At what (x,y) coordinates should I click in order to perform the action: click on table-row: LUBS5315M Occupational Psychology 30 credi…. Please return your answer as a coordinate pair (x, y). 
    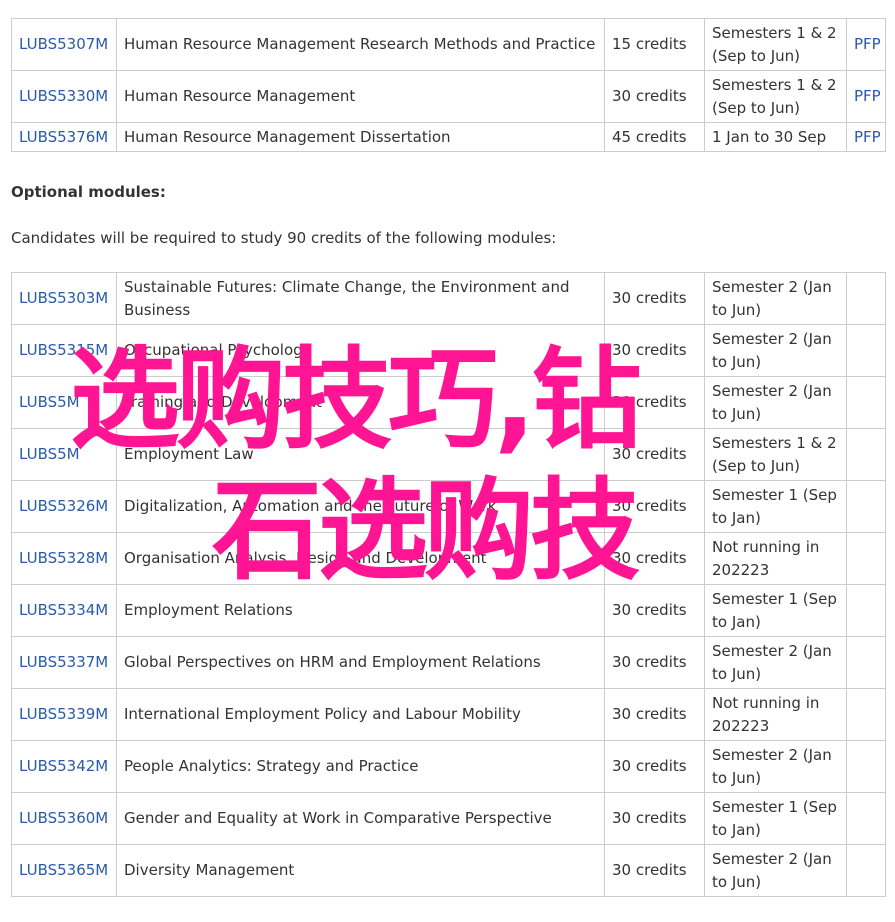
    Looking at the image, I should click on (448, 350).